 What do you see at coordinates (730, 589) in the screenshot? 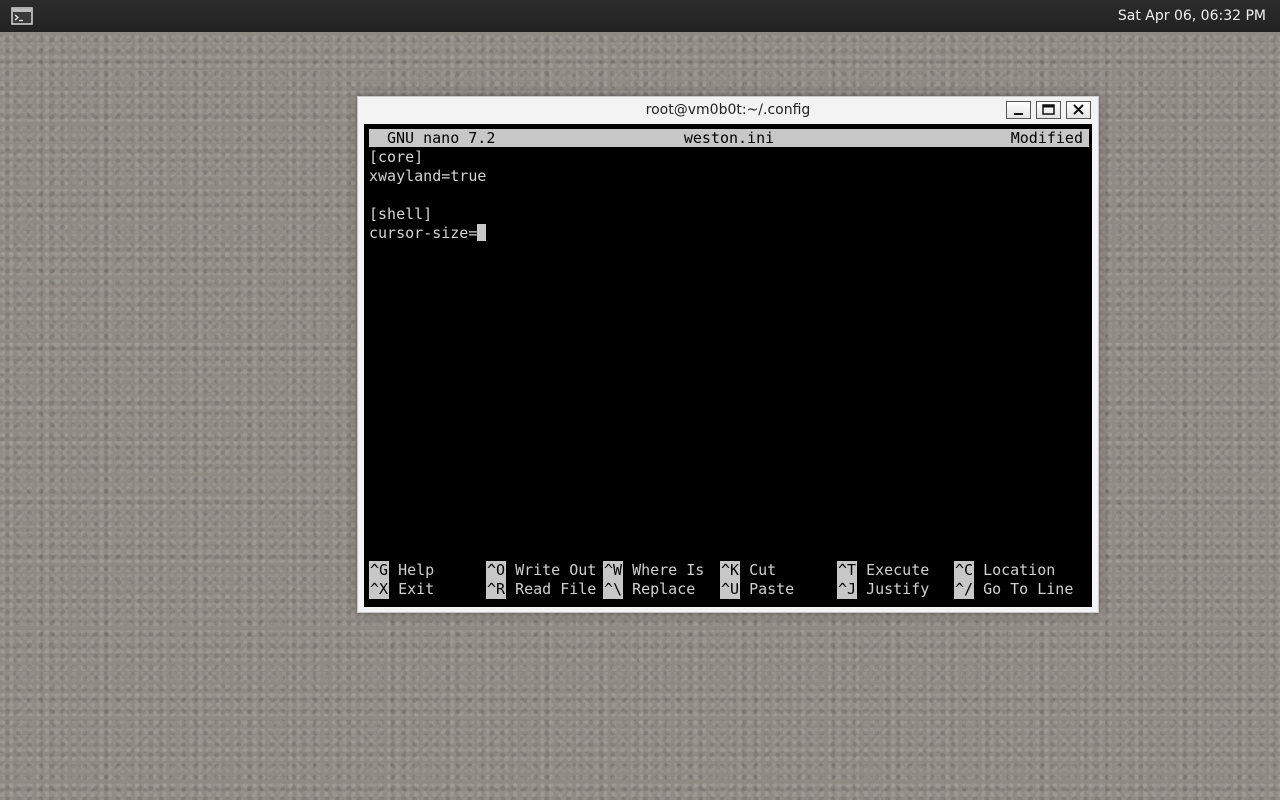
I see `shortcut-key: ^U` at bounding box center [730, 589].